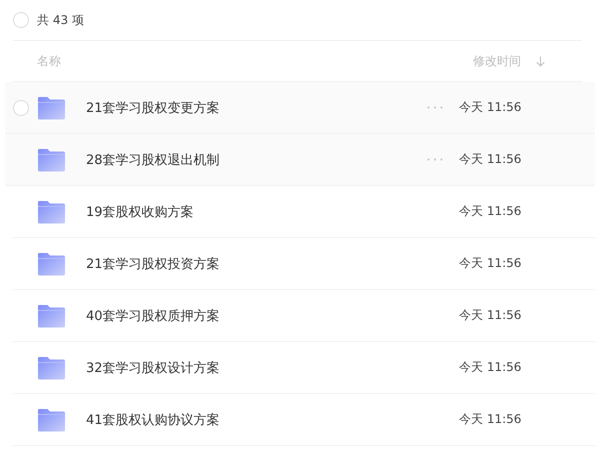  I want to click on file-name: 21套学习股权变更方案, so click(251, 107).